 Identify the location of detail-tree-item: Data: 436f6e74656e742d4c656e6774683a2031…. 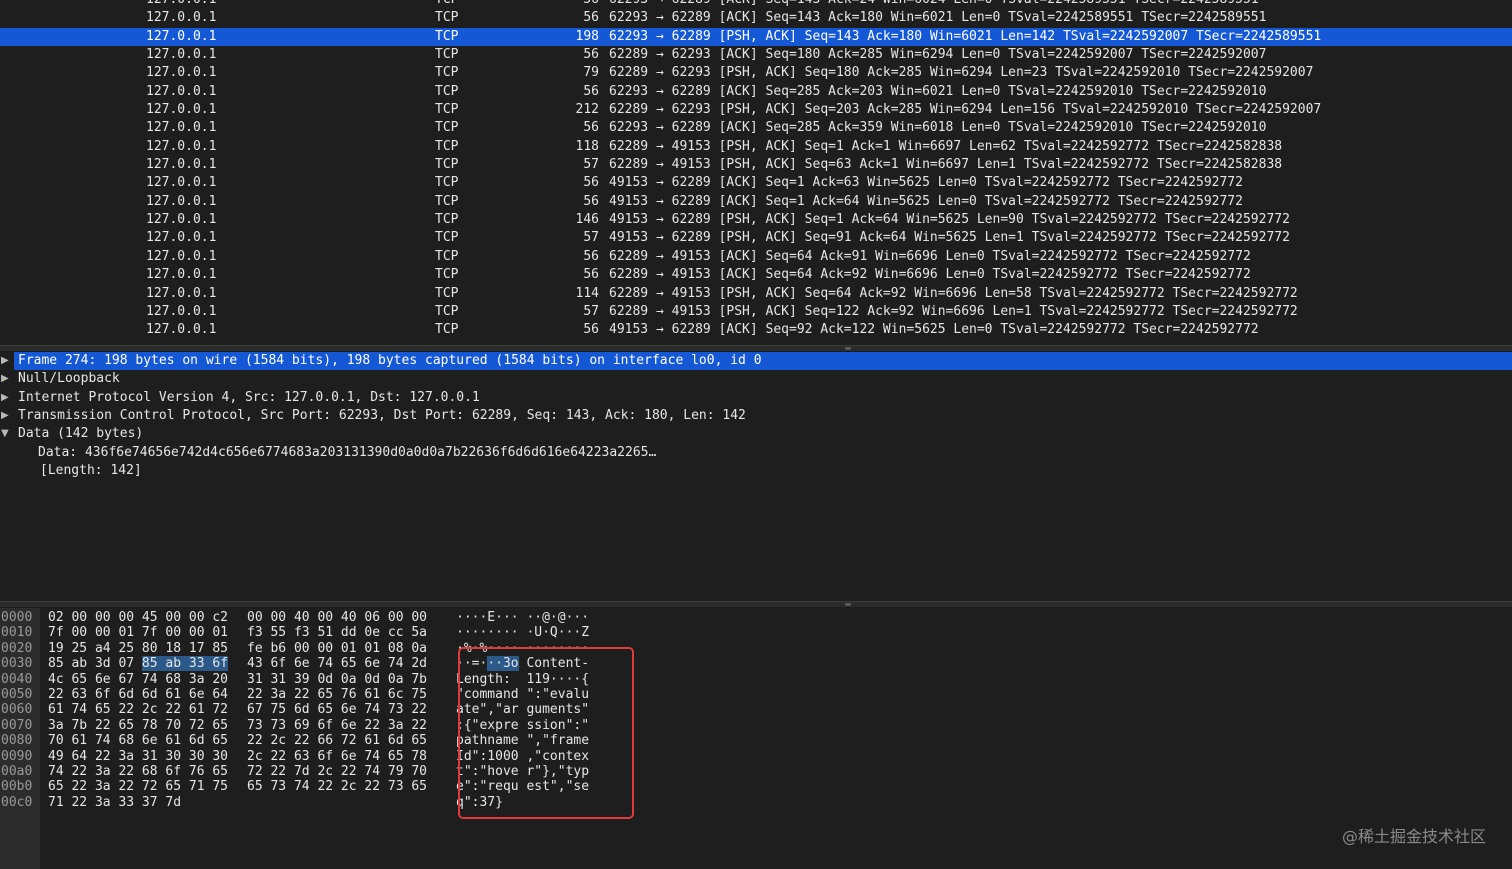
(756, 453).